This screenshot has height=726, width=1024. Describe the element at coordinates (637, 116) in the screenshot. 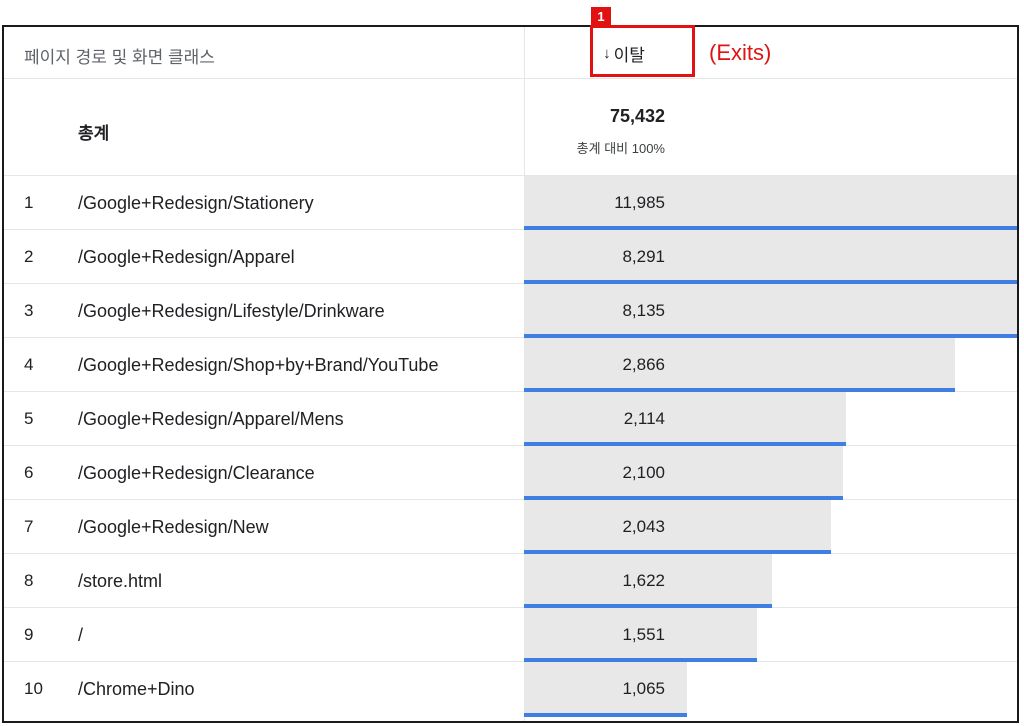

I see `total-value: 75,432` at that location.